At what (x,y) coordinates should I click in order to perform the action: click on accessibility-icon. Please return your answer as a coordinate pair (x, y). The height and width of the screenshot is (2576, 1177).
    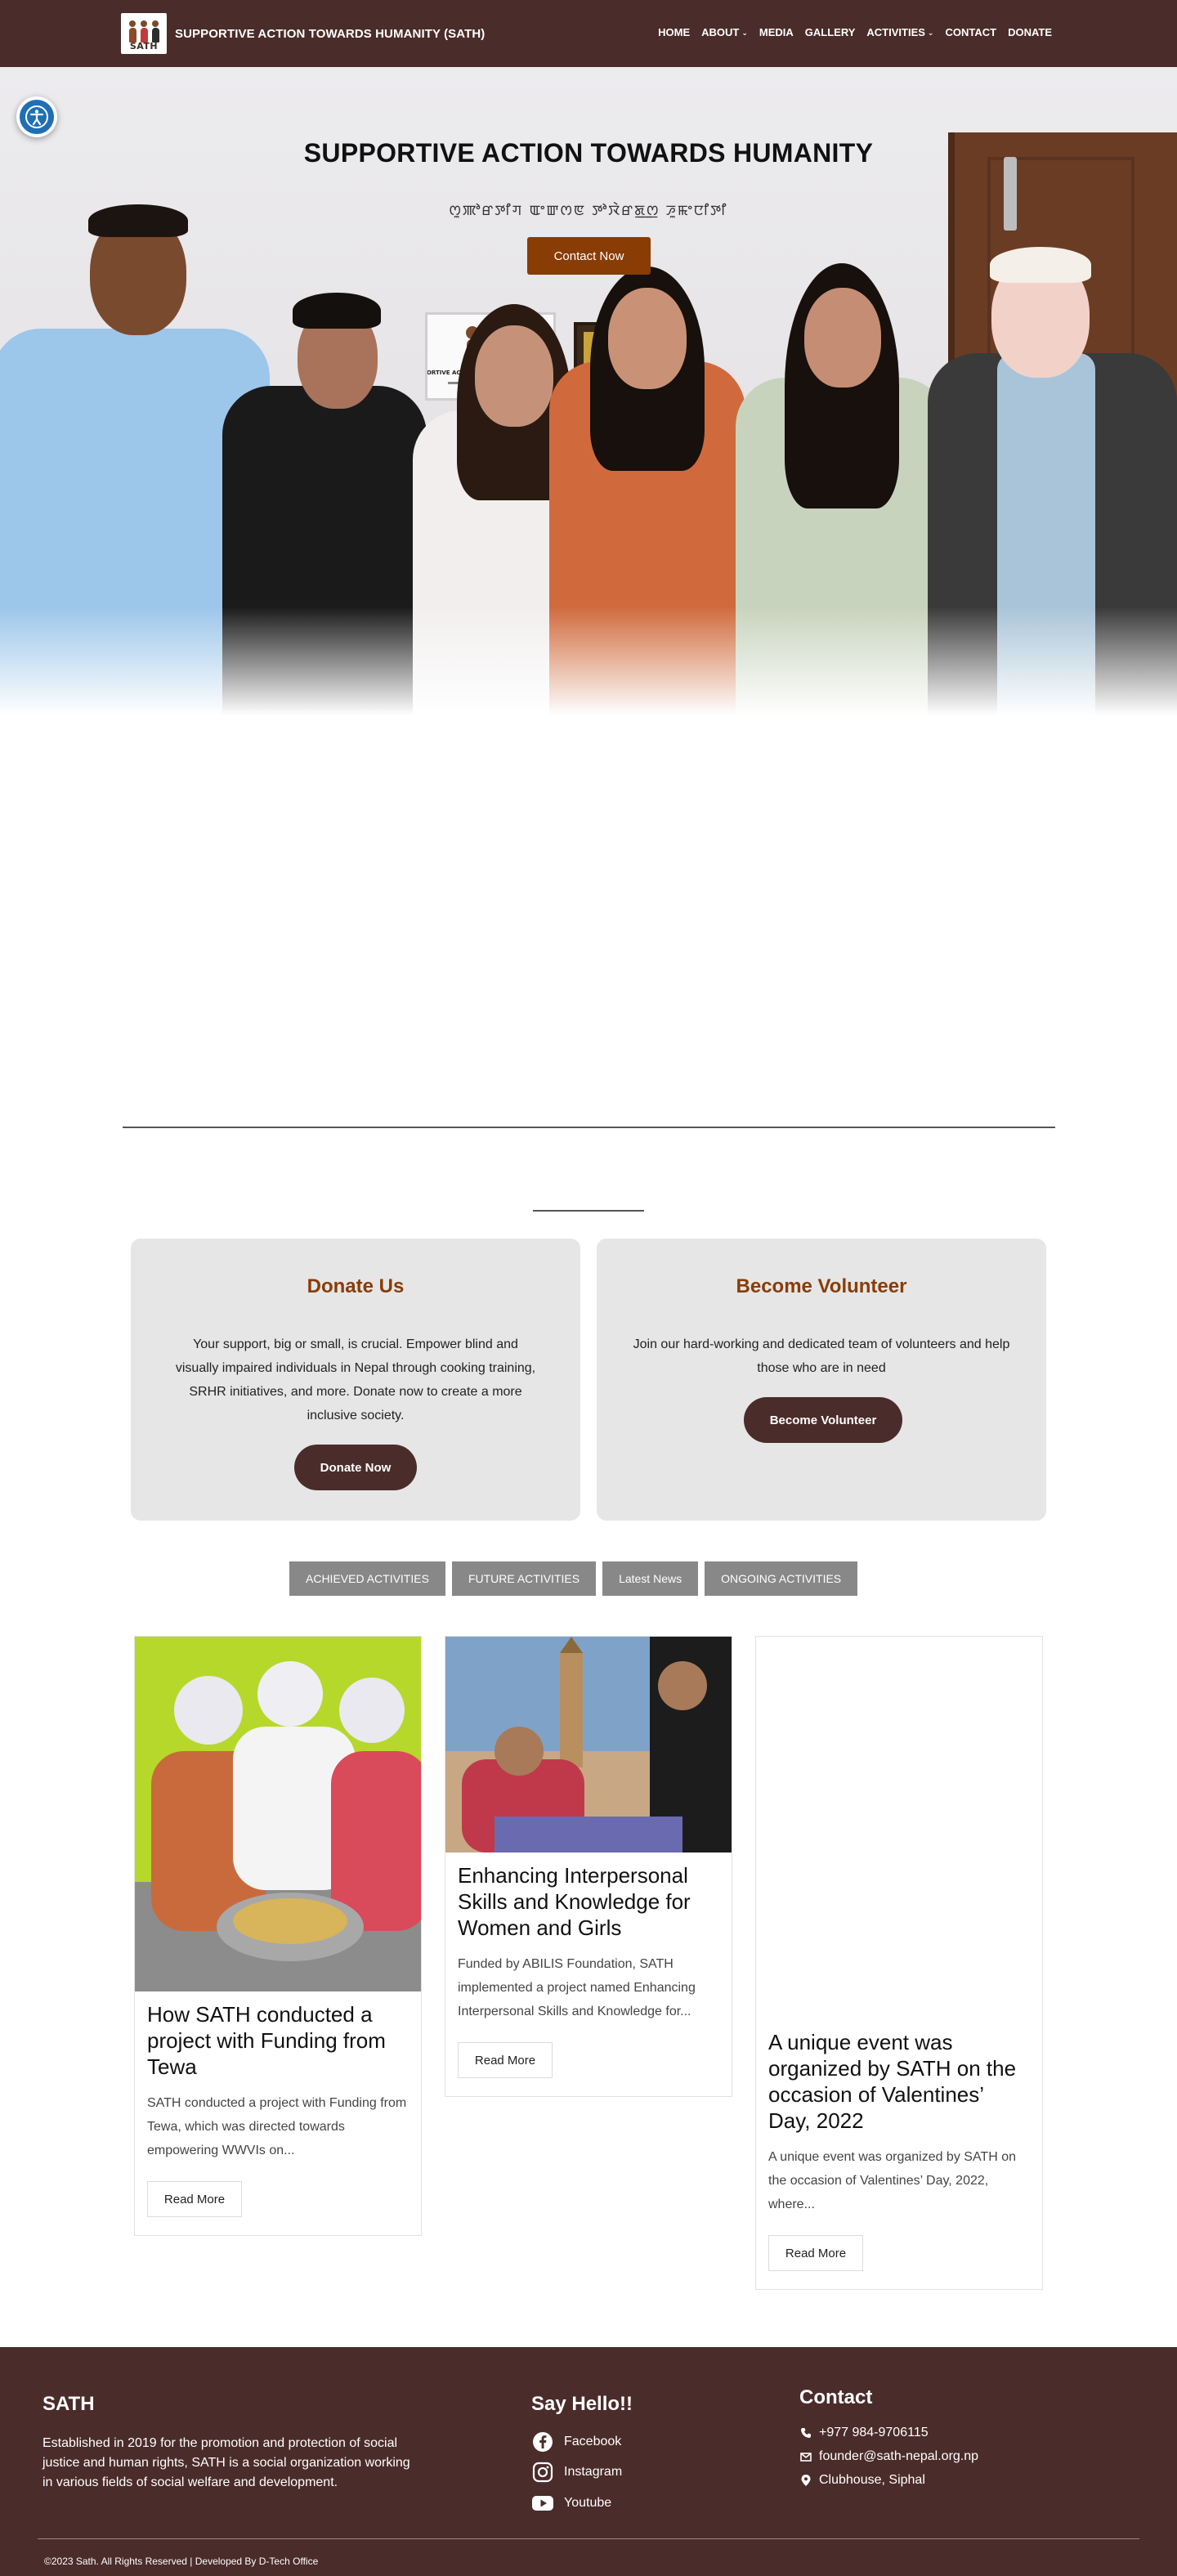
    Looking at the image, I should click on (36, 117).